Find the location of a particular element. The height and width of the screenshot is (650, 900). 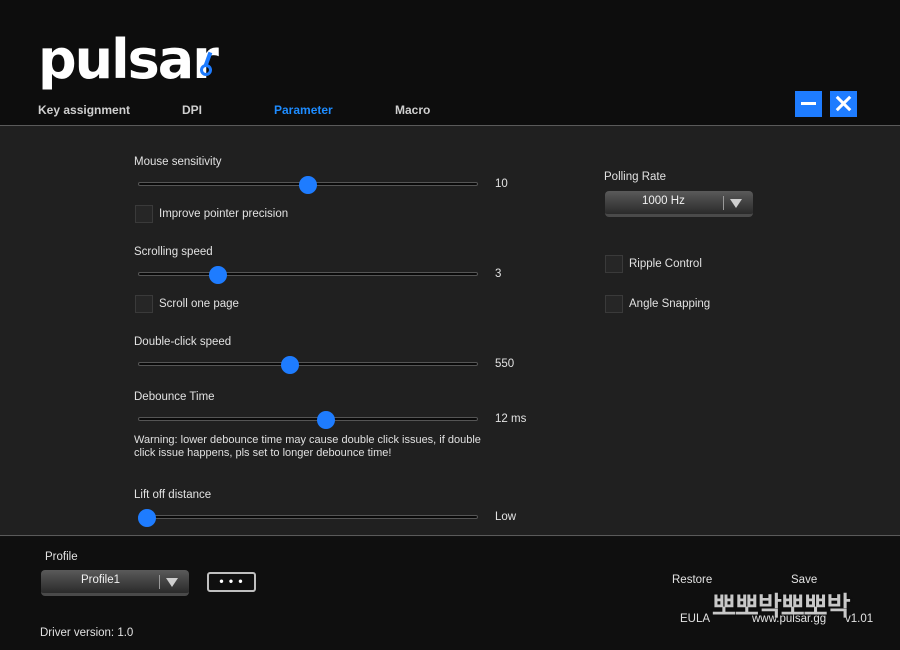

scrolling-speed-slider is located at coordinates (308, 275).